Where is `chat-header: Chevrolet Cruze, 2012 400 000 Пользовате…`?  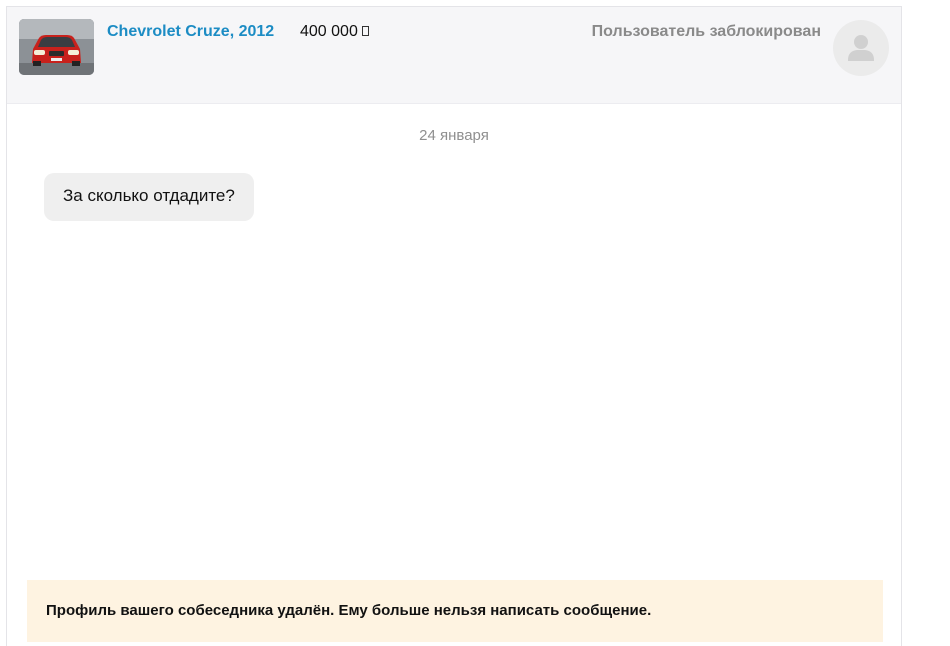
chat-header: Chevrolet Cruze, 2012 400 000 Пользовате… is located at coordinates (454, 55).